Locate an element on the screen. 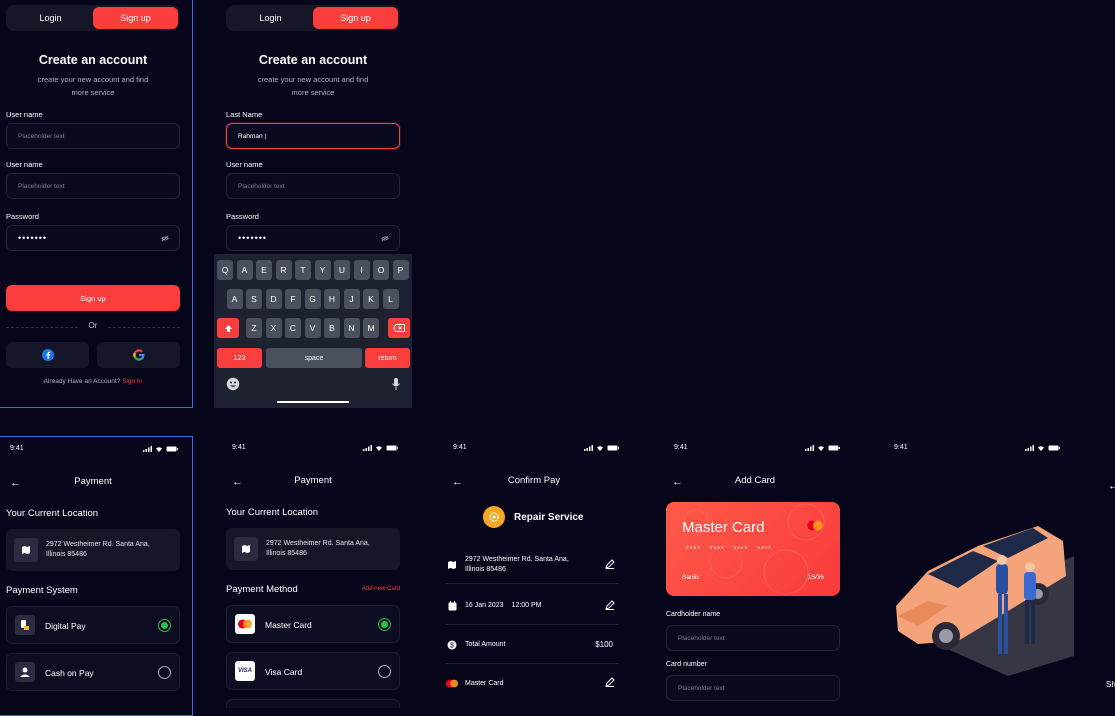 The height and width of the screenshot is (716, 1115). shift-key is located at coordinates (228, 328).